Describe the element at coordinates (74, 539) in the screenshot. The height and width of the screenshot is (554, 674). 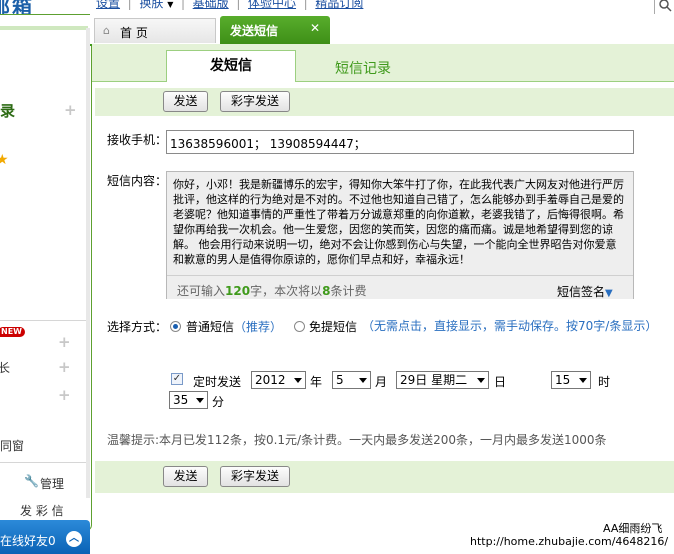
I see `chevron-up-icon: ︿` at that location.